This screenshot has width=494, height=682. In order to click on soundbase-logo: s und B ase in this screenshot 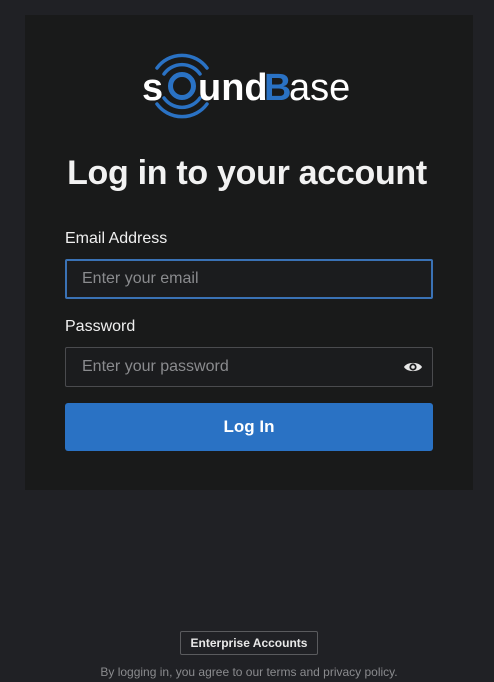, I will do `click(246, 86)`.